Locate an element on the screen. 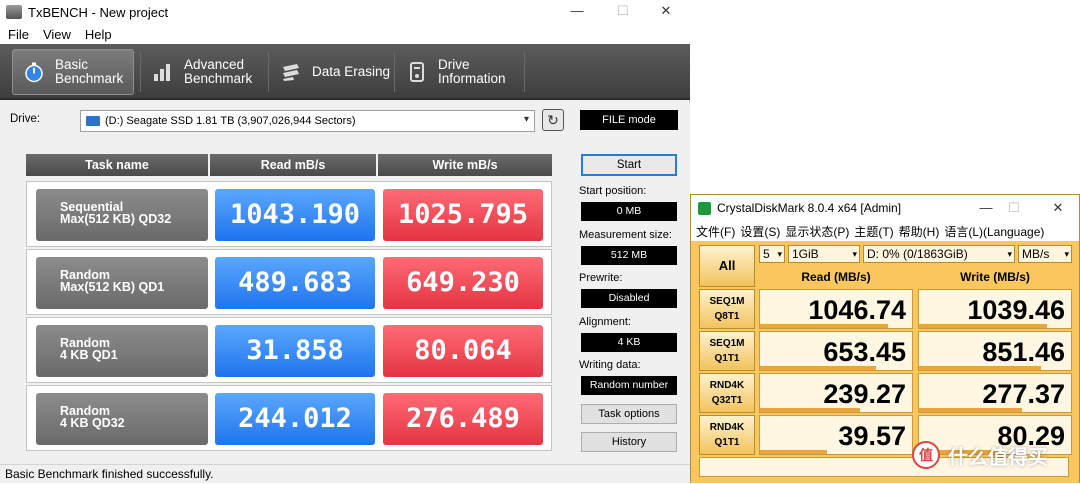  read-header: Read (MB/s) is located at coordinates (836, 277).